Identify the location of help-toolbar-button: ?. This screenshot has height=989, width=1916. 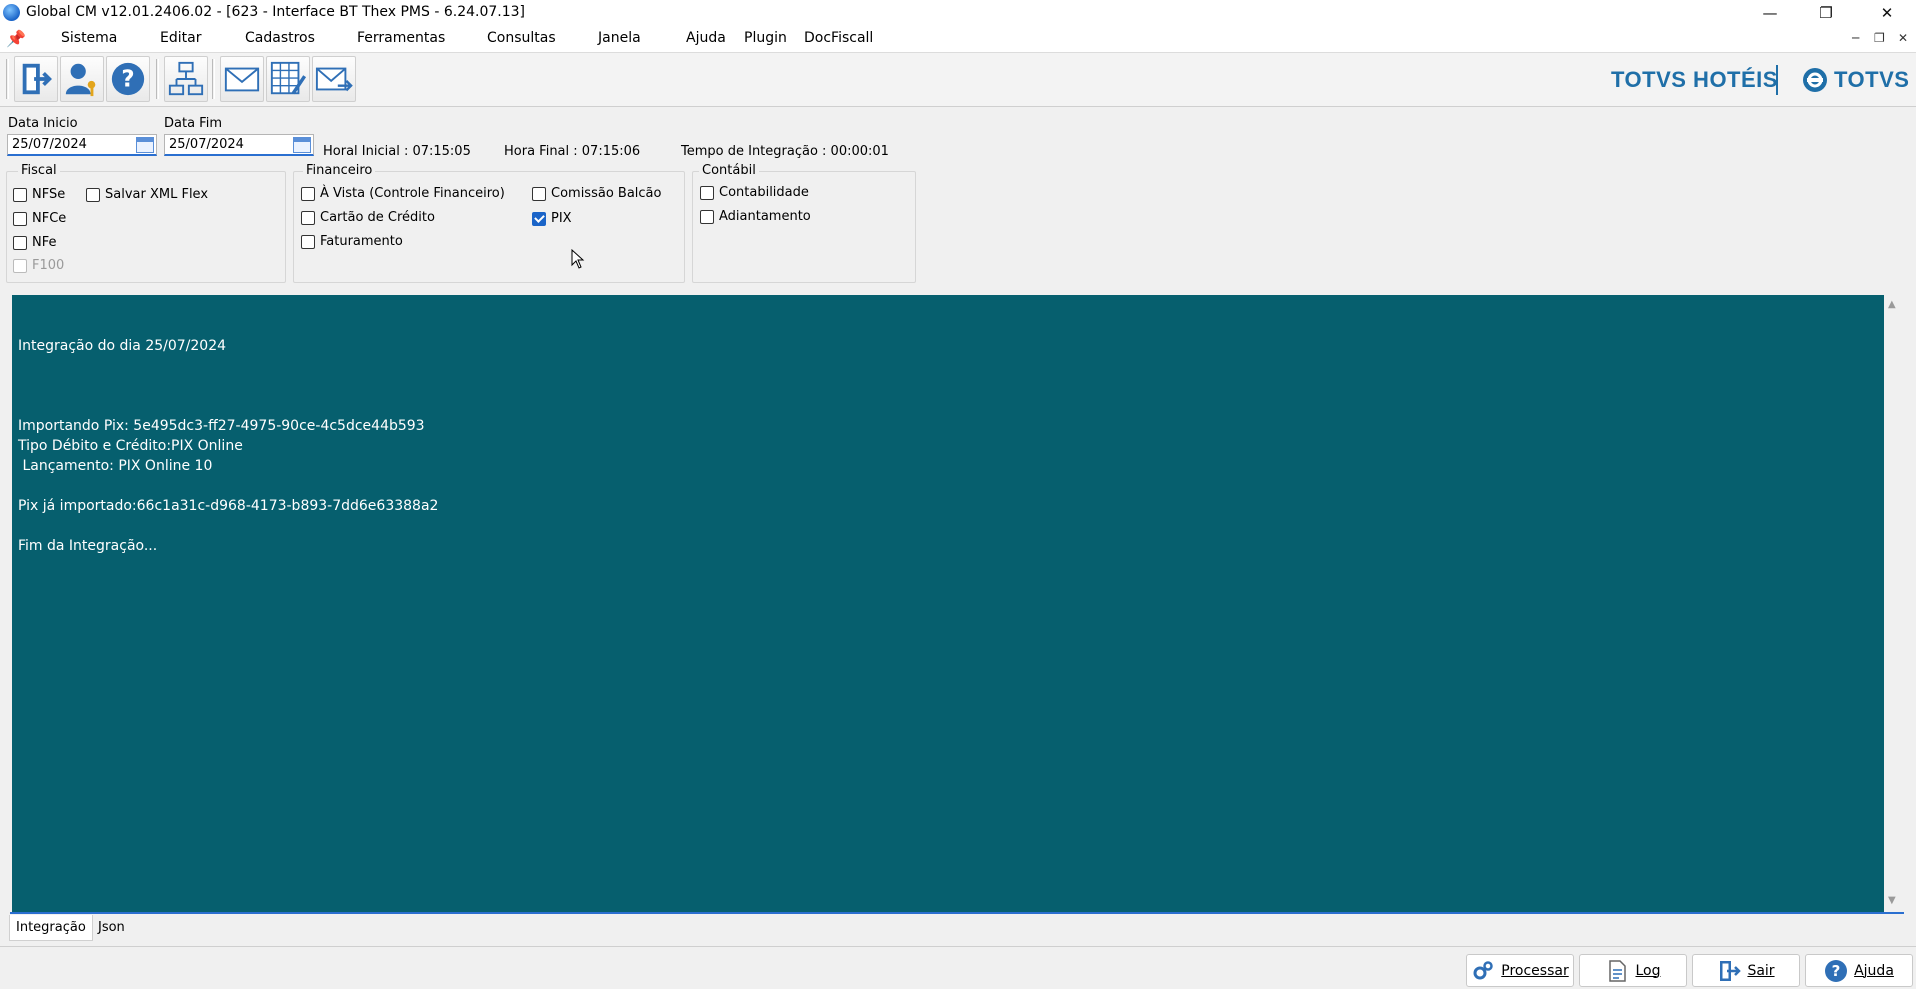
(128, 79).